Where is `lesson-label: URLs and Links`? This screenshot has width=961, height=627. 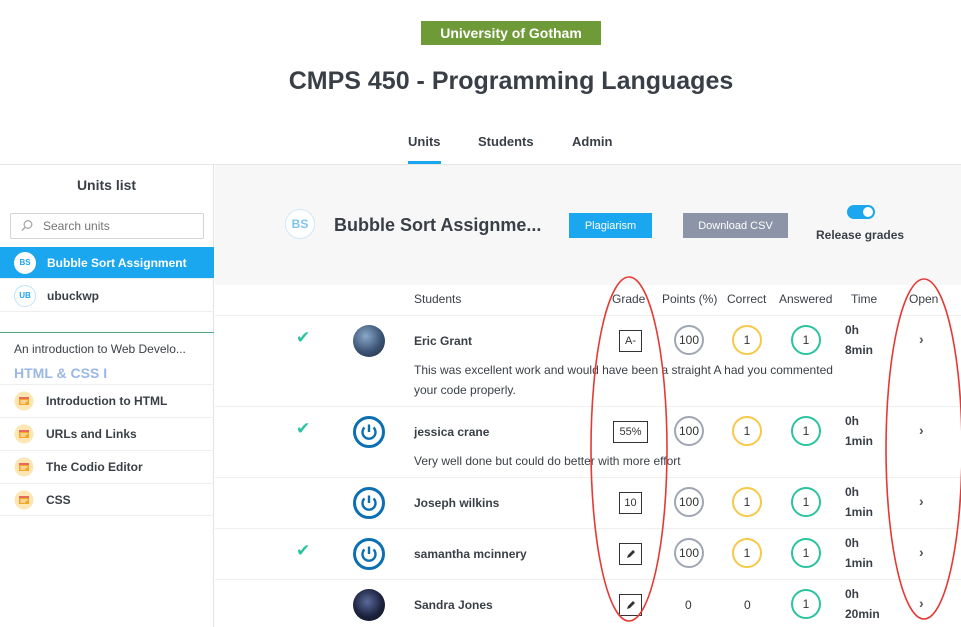 lesson-label: URLs and Links is located at coordinates (91, 434).